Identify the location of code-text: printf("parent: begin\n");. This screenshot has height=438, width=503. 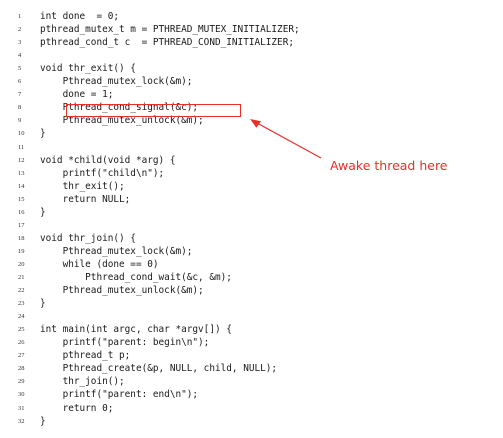
(125, 343).